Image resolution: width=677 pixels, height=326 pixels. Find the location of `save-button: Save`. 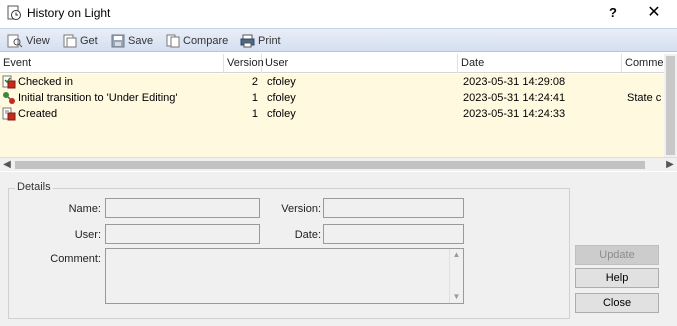

save-button: Save is located at coordinates (132, 41).